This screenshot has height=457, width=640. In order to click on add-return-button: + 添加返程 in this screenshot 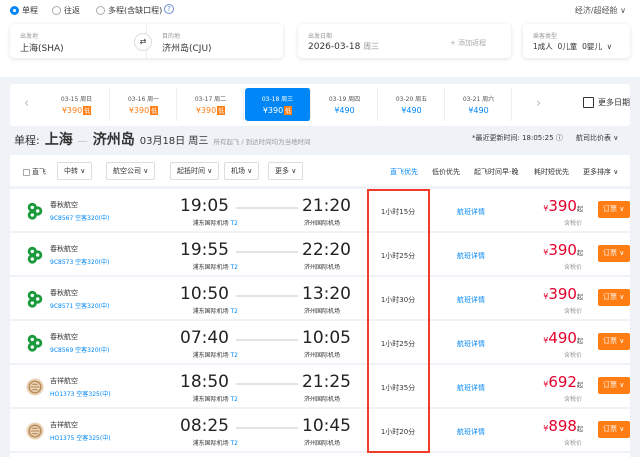, I will do `click(468, 43)`.